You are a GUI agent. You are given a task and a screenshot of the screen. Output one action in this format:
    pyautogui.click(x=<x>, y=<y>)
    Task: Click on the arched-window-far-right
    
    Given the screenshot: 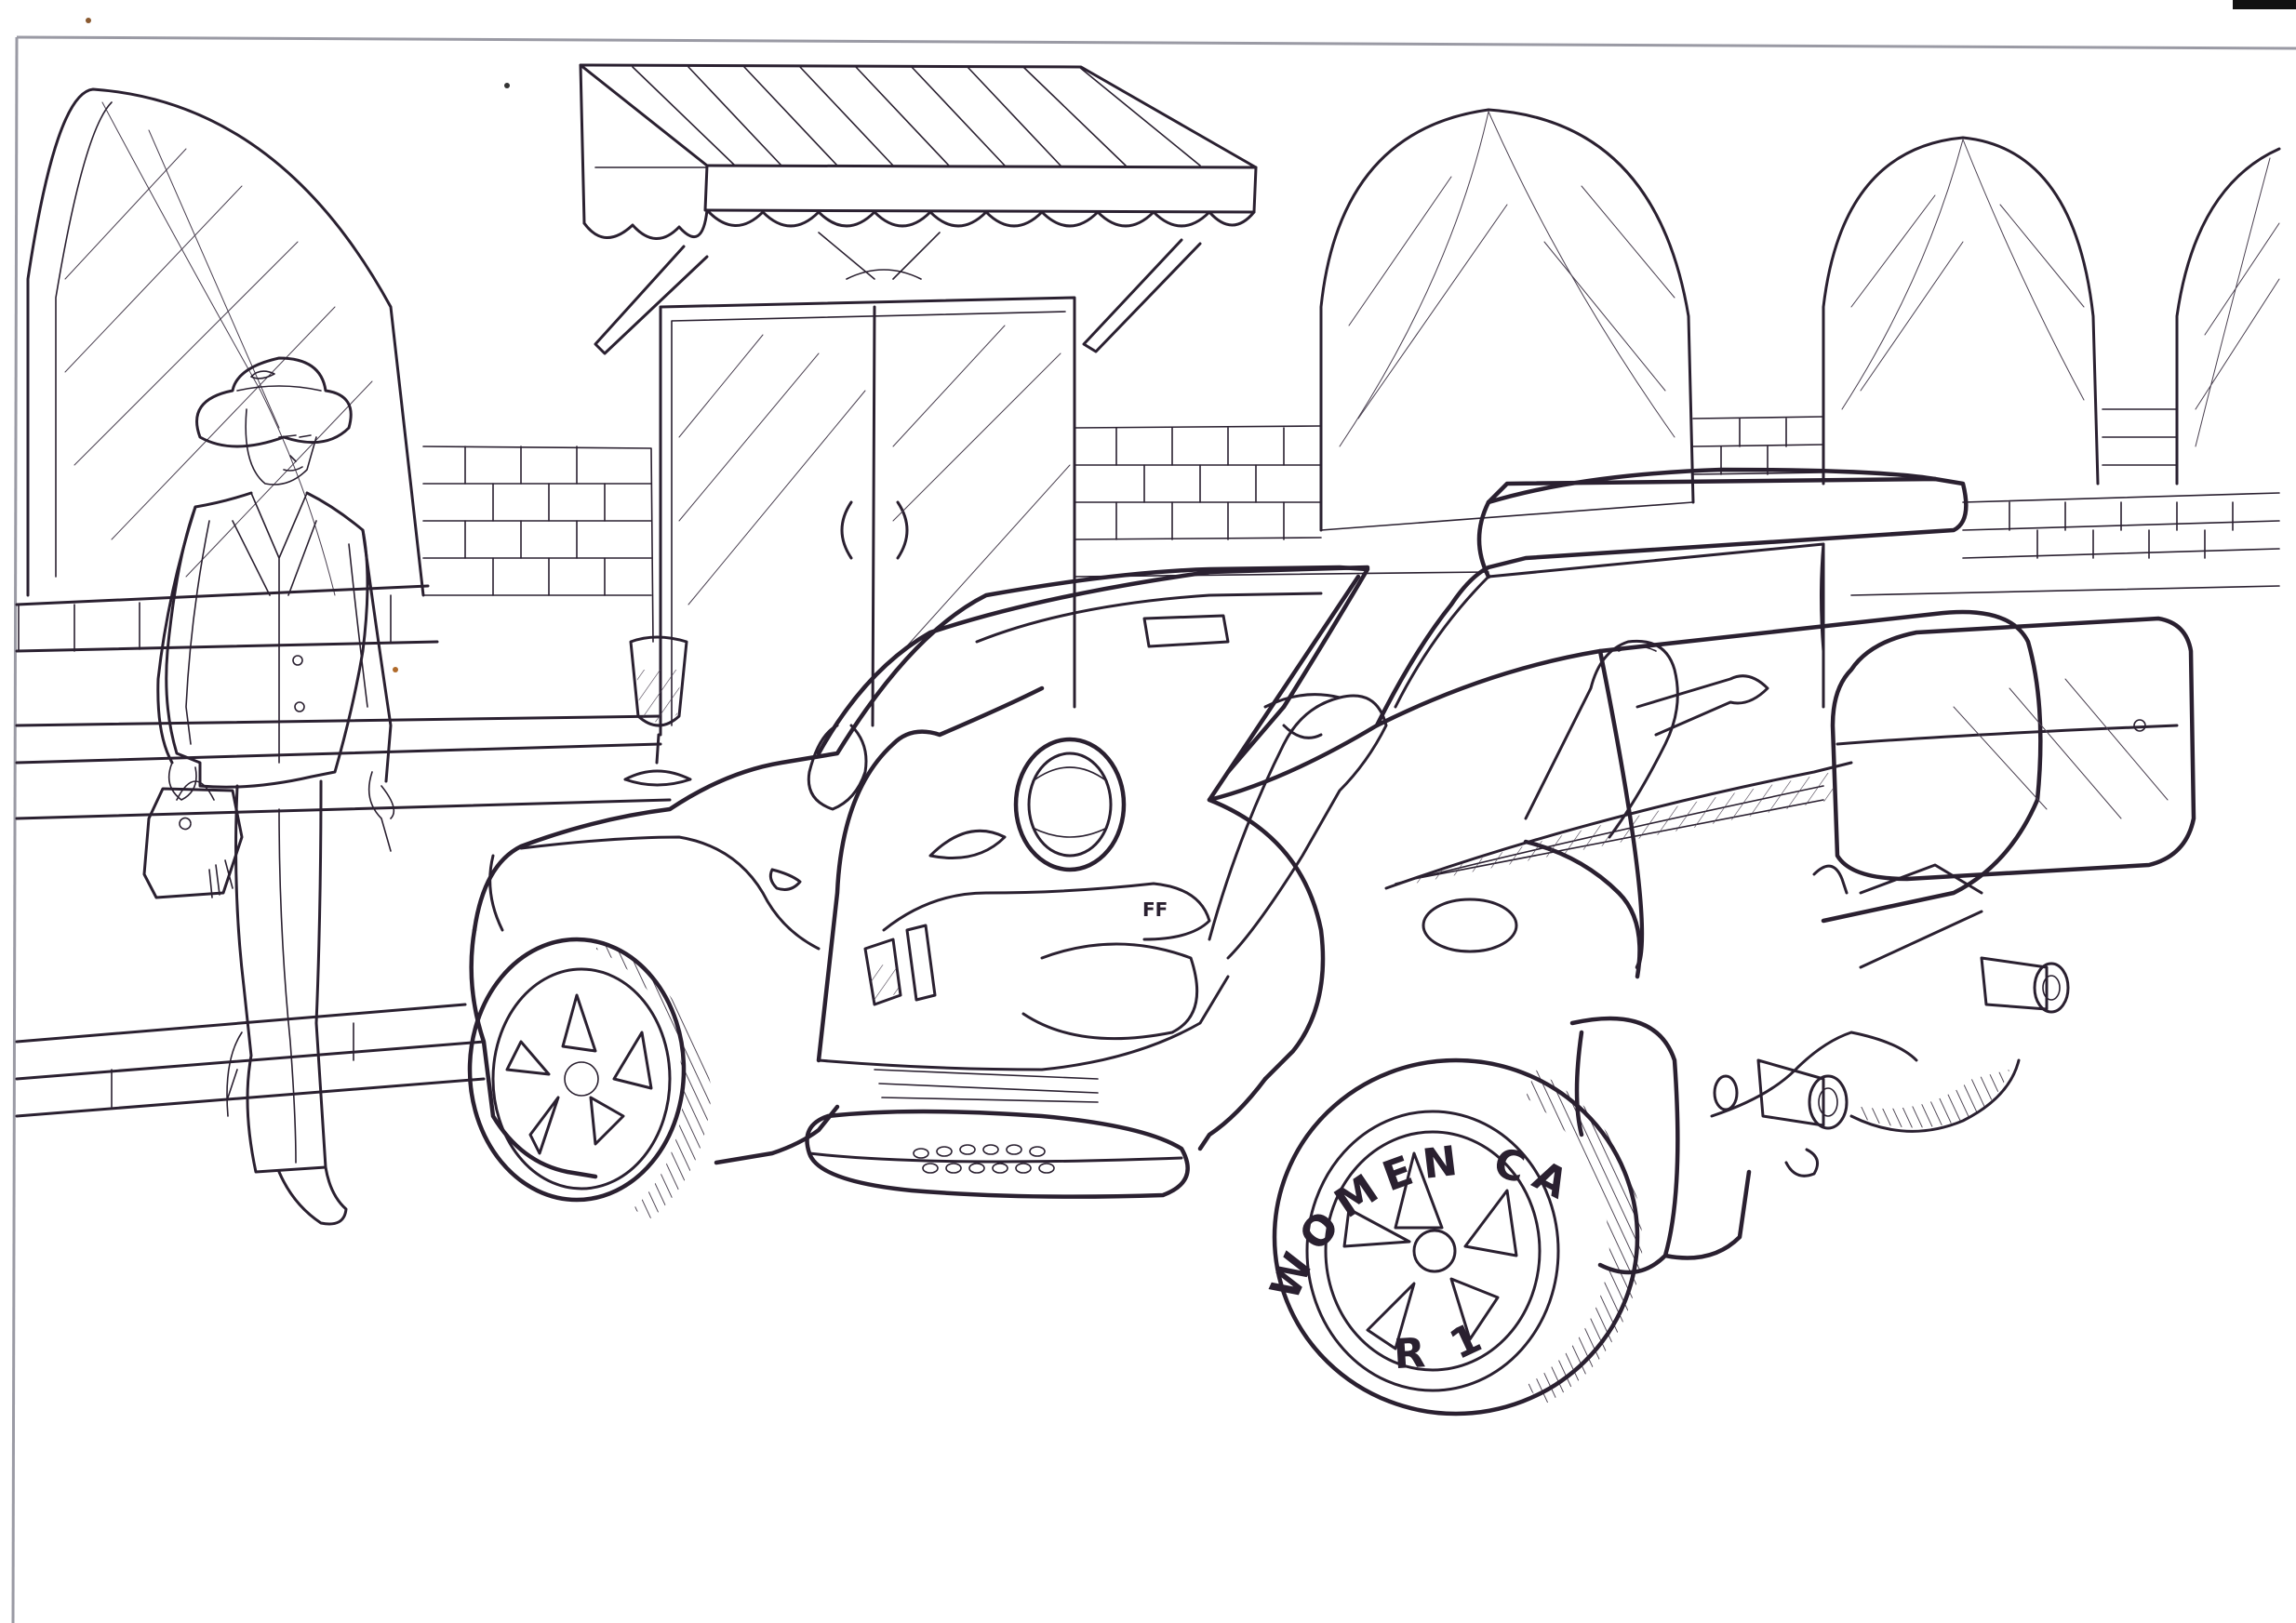 What is the action you would take?
    pyautogui.click(x=2228, y=316)
    